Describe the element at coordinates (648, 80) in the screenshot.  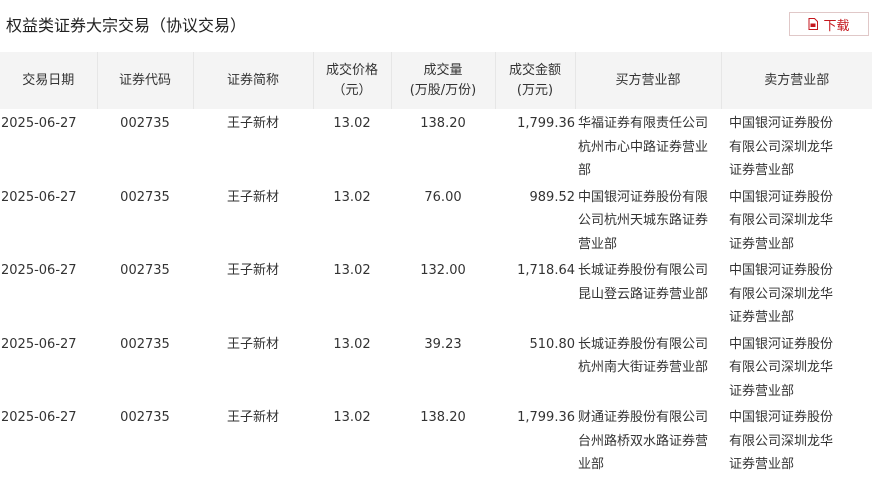
I see `col-header-buyer: 买方营业部` at that location.